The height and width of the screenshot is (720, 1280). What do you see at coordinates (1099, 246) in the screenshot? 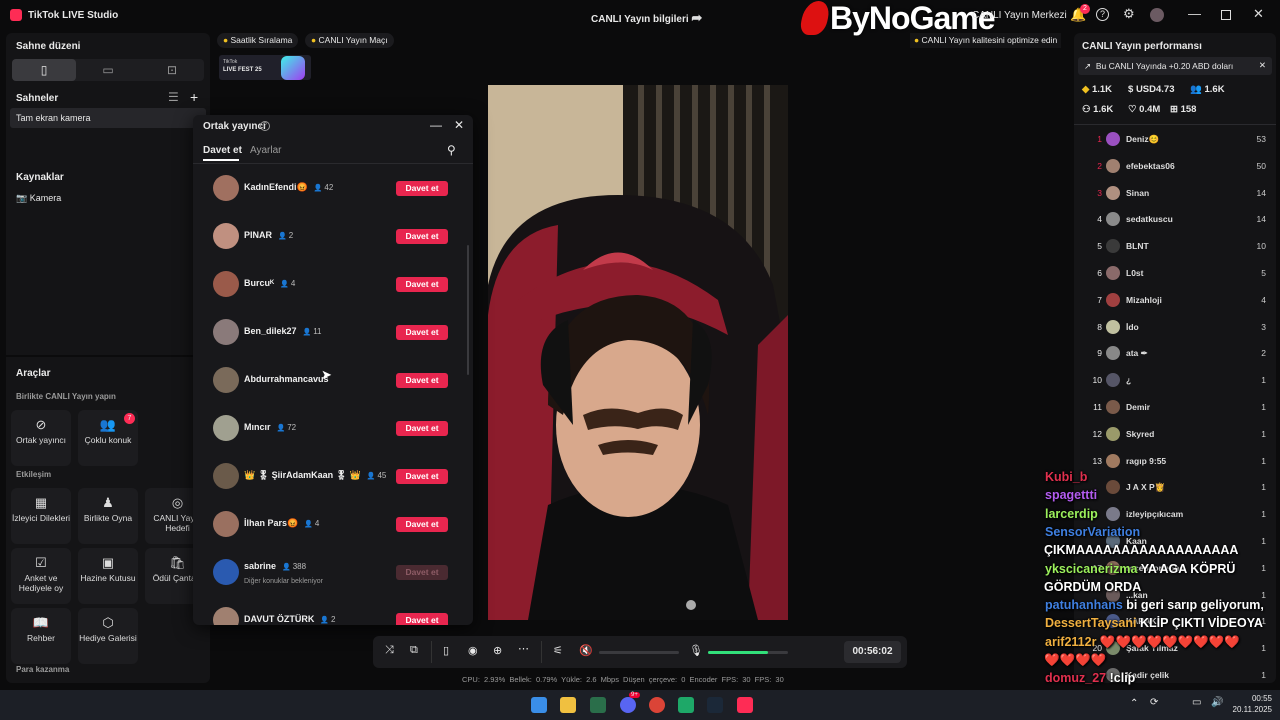
I see `rank-number: 5` at bounding box center [1099, 246].